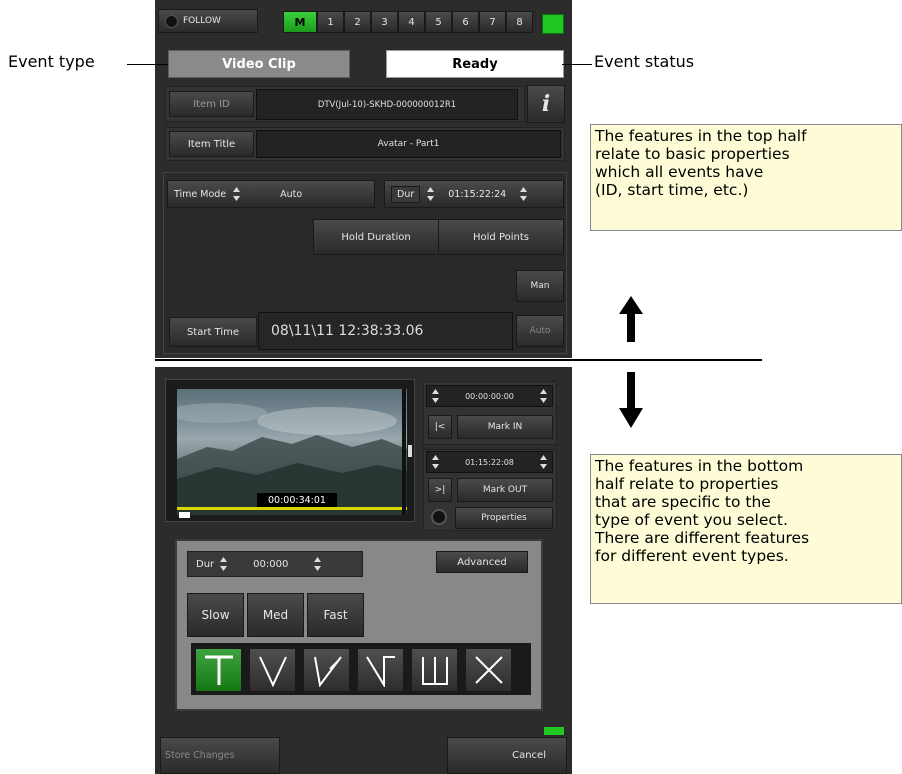 The height and width of the screenshot is (774, 902). What do you see at coordinates (523, 194) in the screenshot?
I see `dur-spinner-right-icon` at bounding box center [523, 194].